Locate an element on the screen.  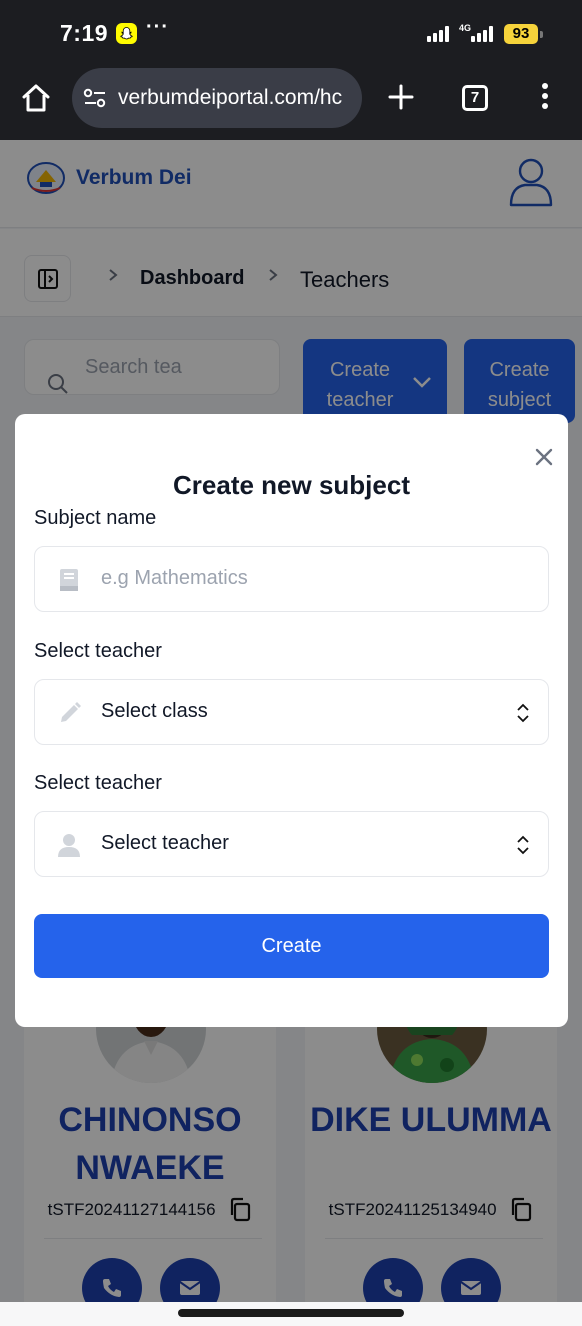
new-tab-icon is located at coordinates (401, 97).